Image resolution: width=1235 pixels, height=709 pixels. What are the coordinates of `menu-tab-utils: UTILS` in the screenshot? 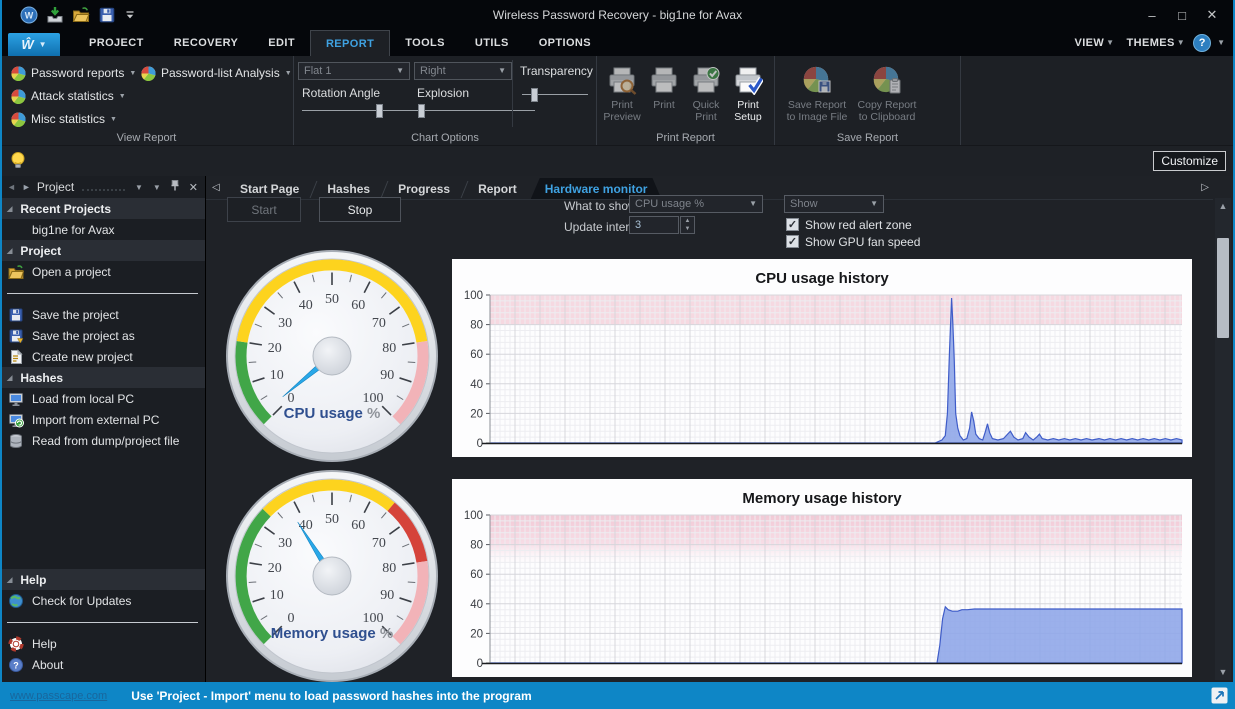 It's located at (492, 43).